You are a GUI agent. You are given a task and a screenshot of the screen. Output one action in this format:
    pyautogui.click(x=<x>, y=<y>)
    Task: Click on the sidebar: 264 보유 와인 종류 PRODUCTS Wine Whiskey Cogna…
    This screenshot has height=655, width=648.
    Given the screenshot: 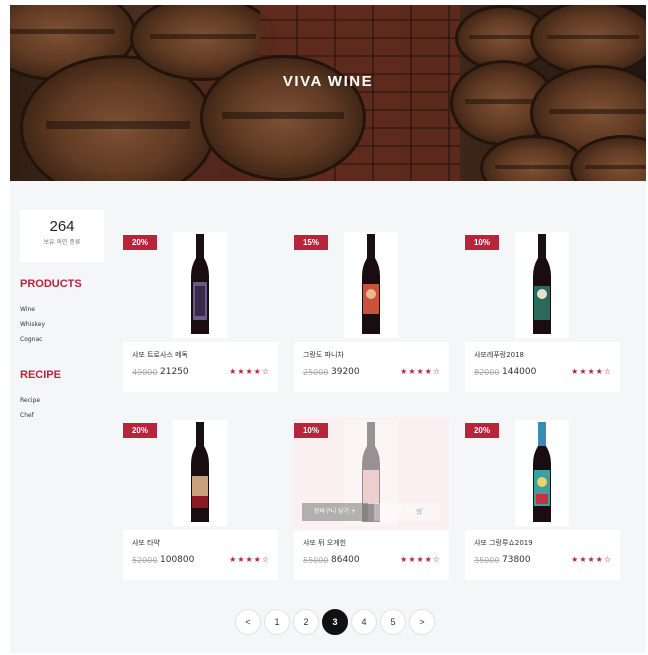 What is the action you would take?
    pyautogui.click(x=65, y=316)
    